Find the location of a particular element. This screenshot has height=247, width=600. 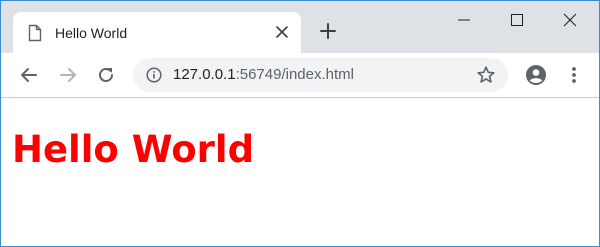

document-icon is located at coordinates (35, 33).